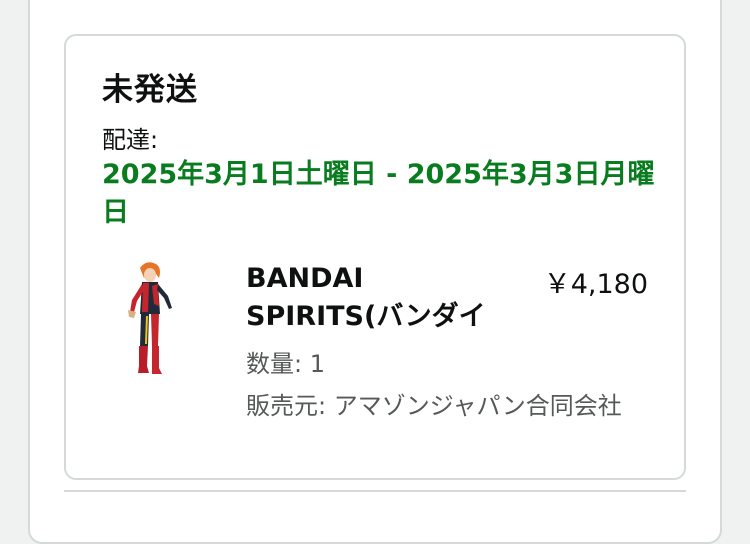  What do you see at coordinates (130, 140) in the screenshot?
I see `delivery-label: 配達:` at bounding box center [130, 140].